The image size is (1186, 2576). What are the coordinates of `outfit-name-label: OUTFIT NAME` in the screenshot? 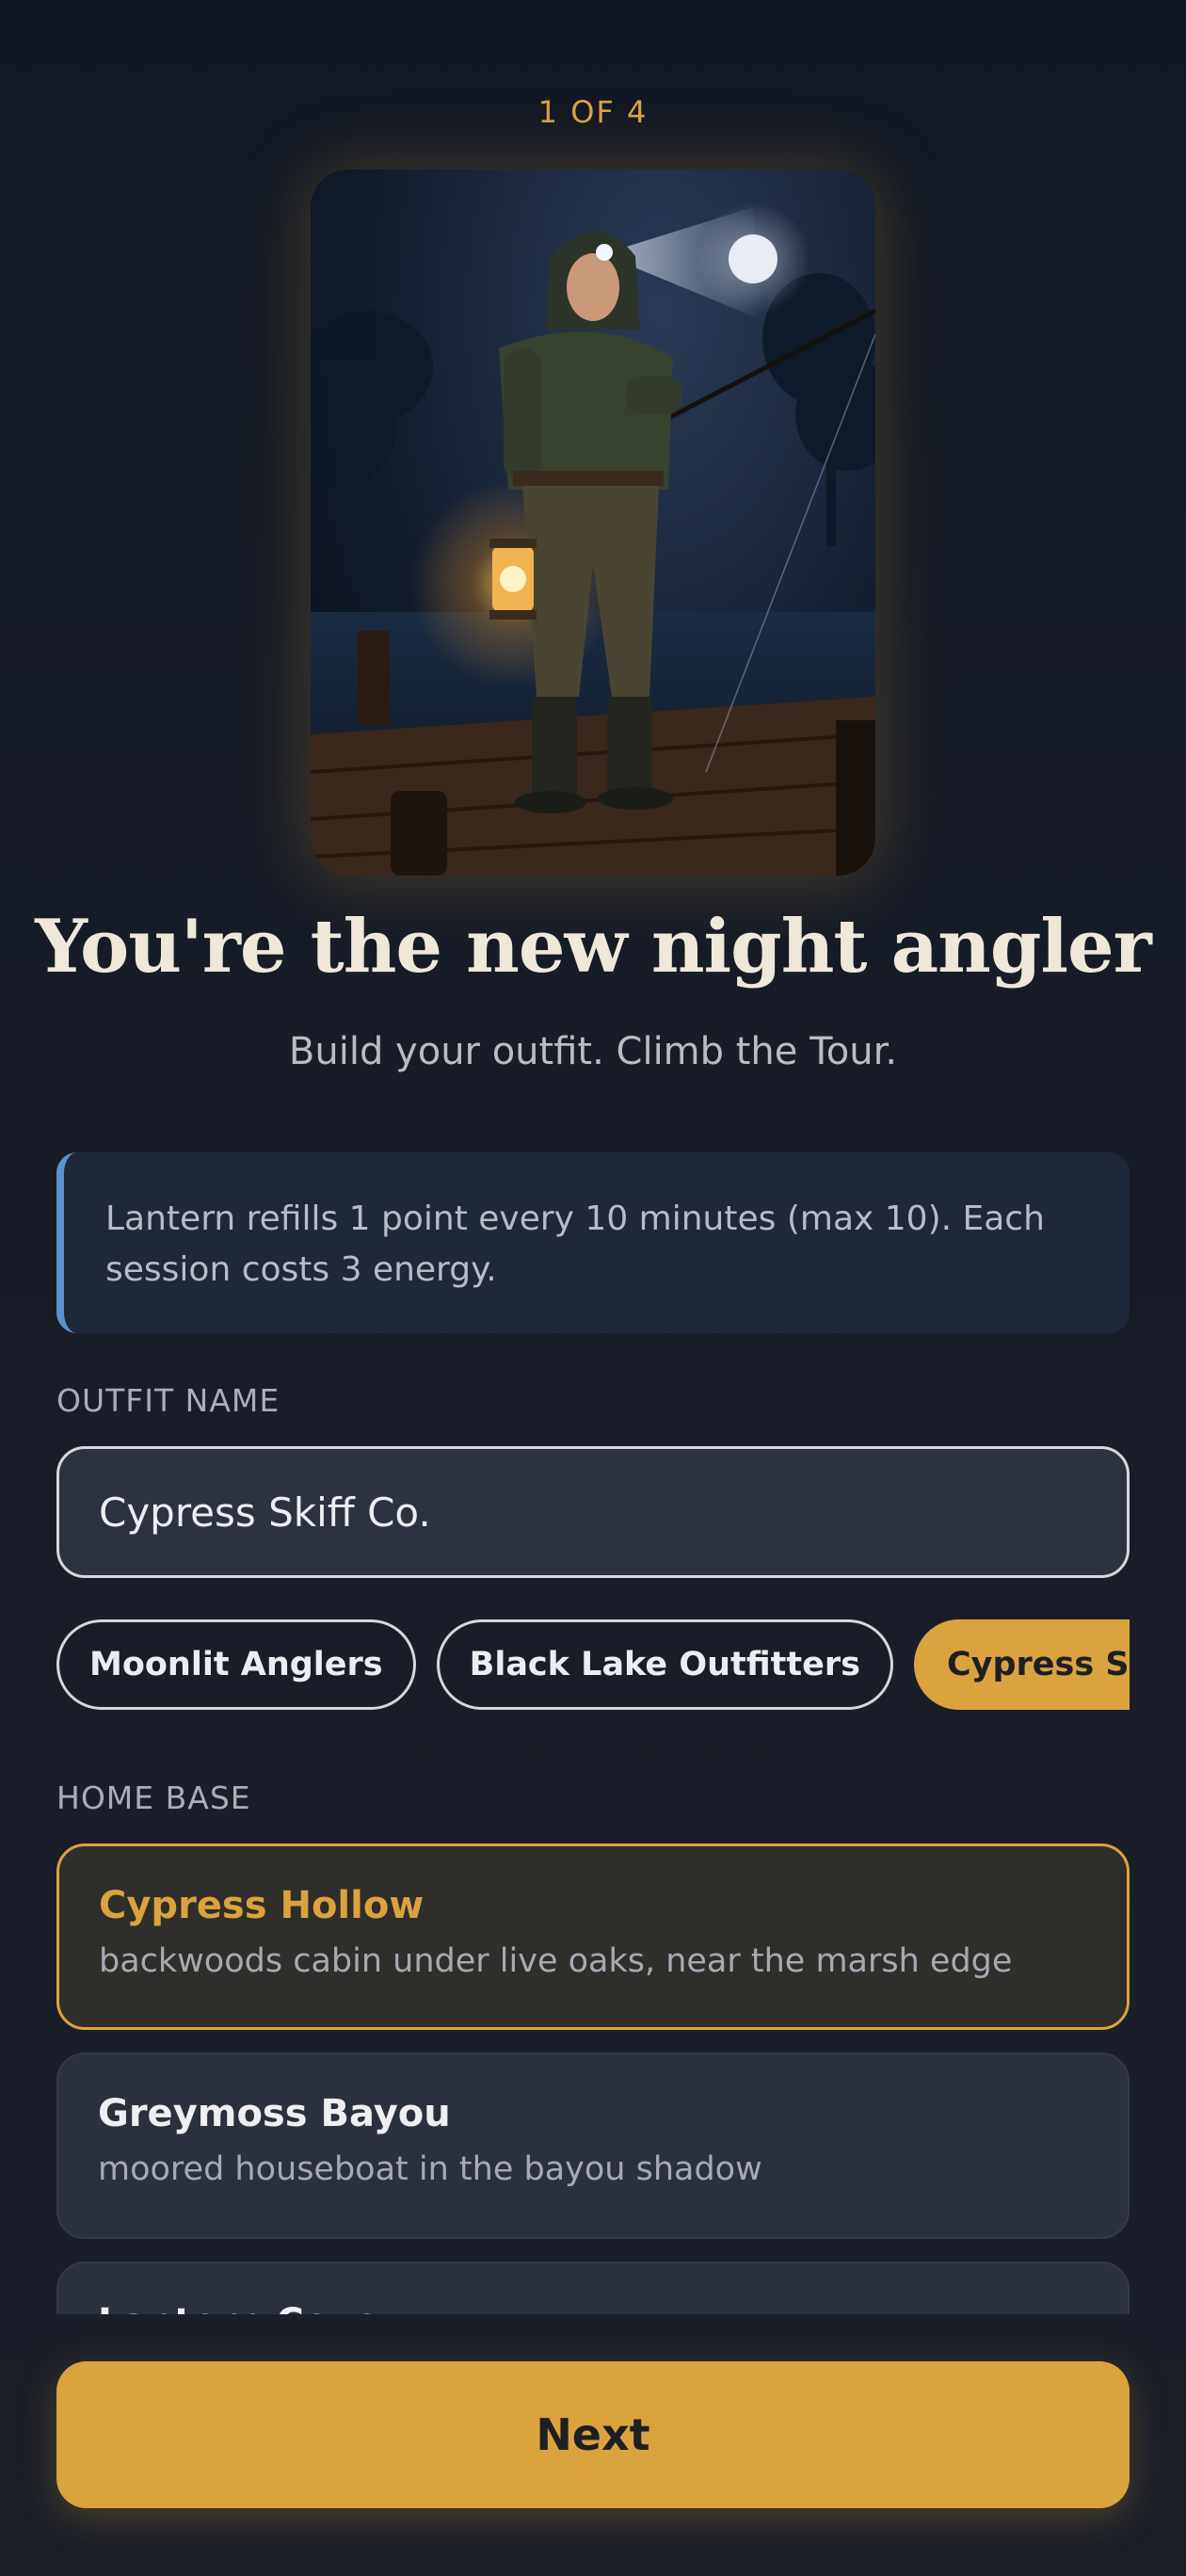 It's located at (168, 1400).